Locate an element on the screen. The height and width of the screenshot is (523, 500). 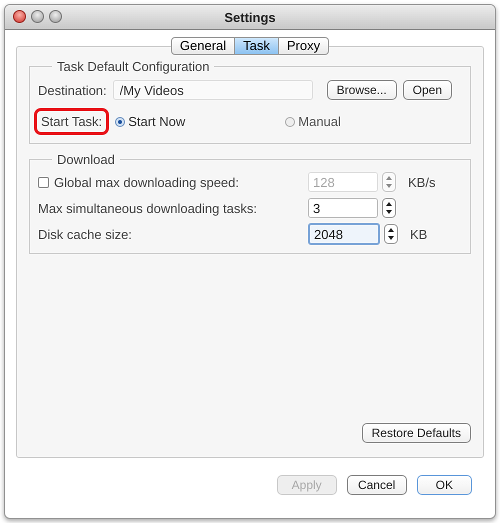
tab: Task is located at coordinates (257, 46).